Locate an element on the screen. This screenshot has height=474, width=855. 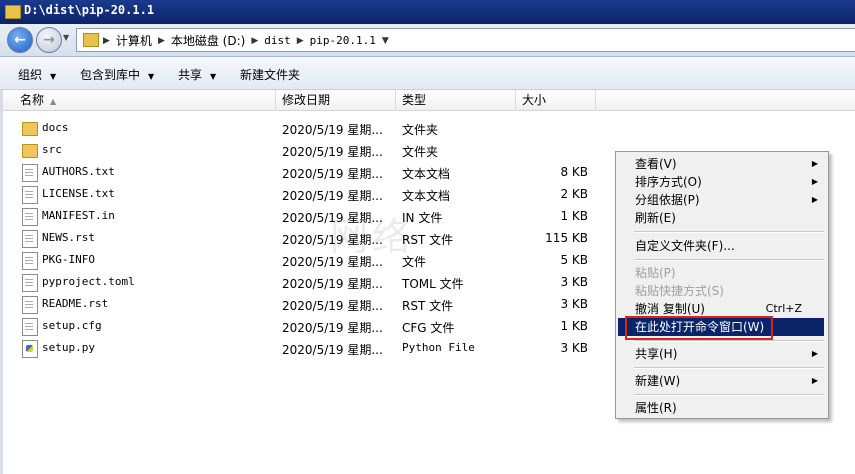
arrow-right-icon: → is located at coordinates (49, 40).